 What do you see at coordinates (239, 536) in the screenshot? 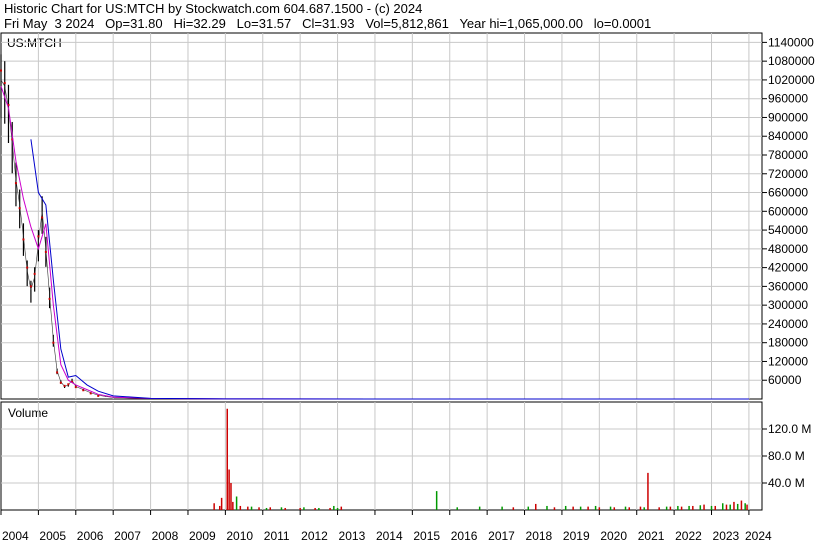
I see `x-tick-label: 2010` at bounding box center [239, 536].